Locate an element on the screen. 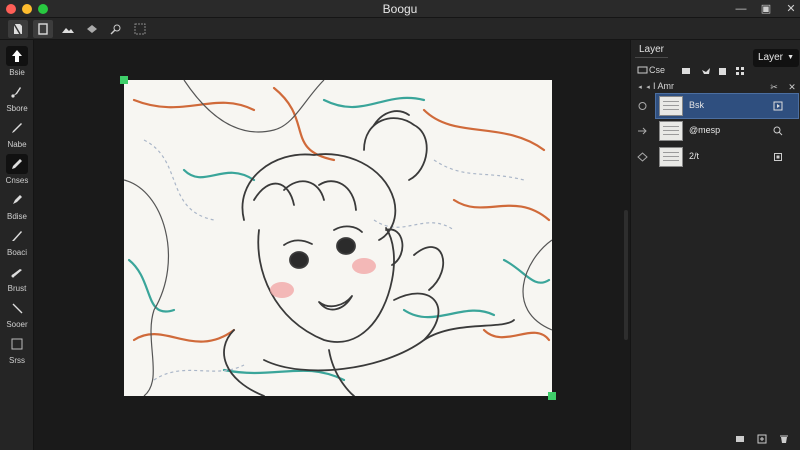 This screenshot has height=450, width=800. layer-group-icon is located at coordinates (740, 71).